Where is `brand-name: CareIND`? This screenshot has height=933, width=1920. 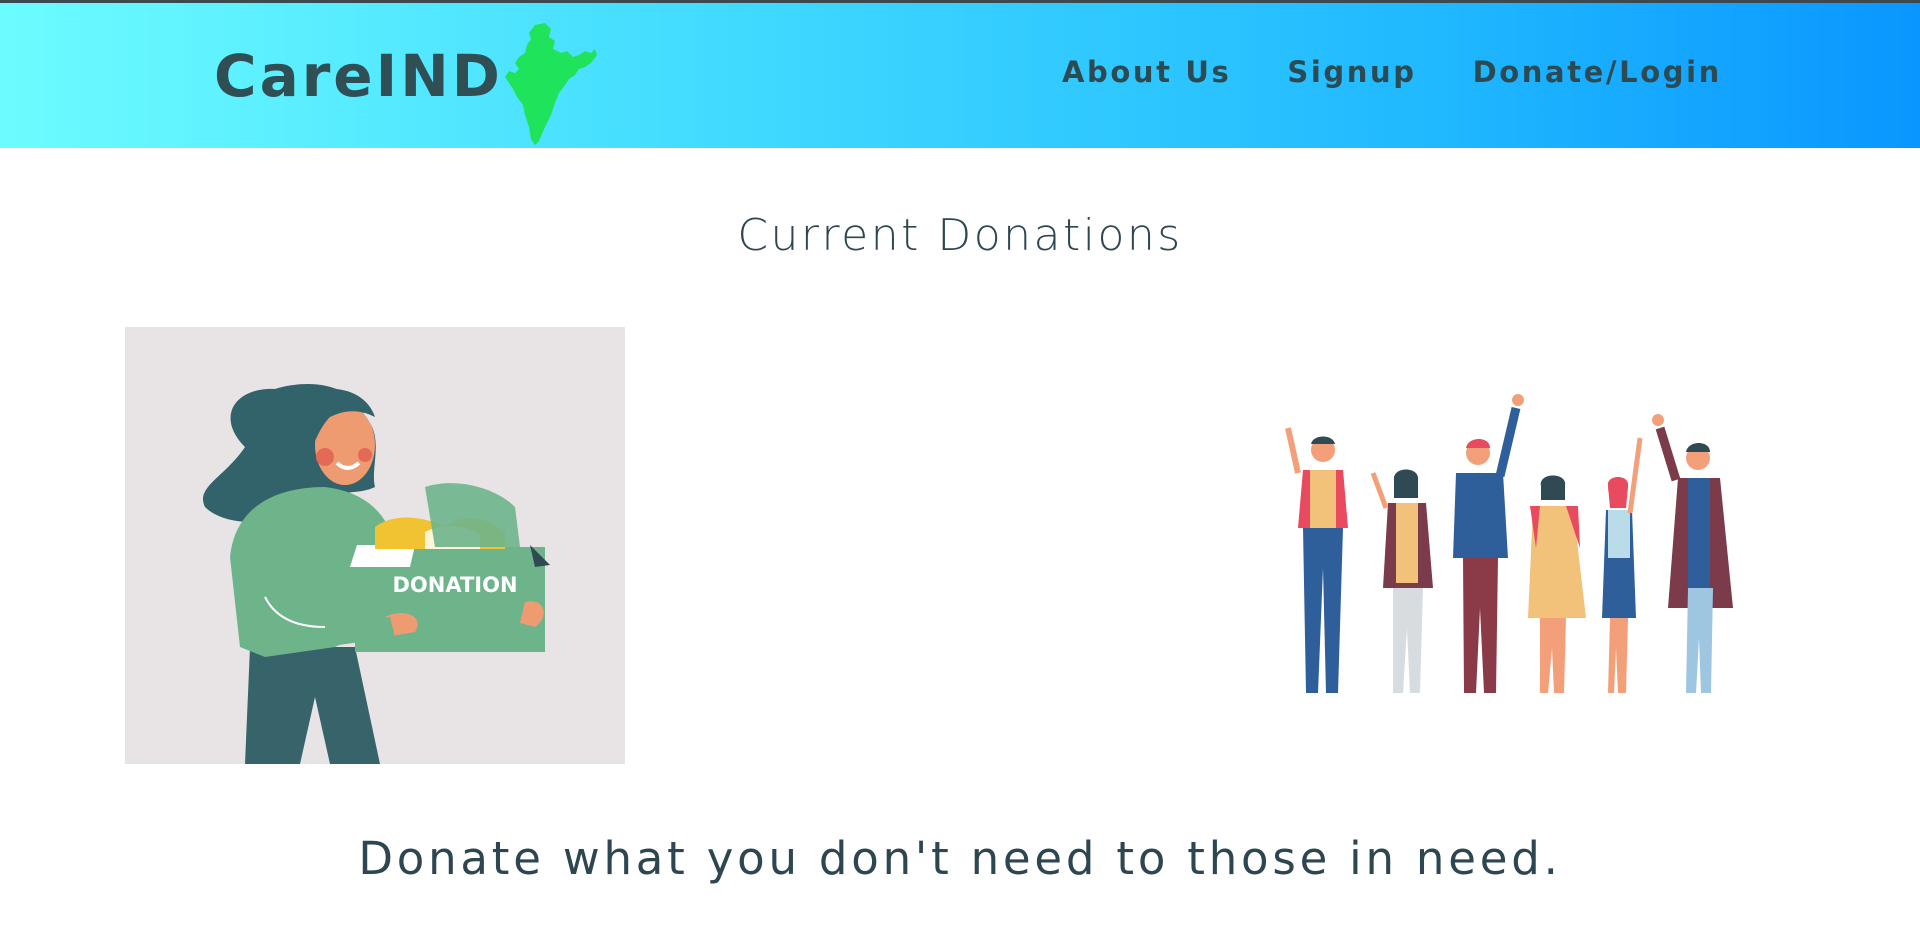 brand-name: CareIND is located at coordinates (358, 76).